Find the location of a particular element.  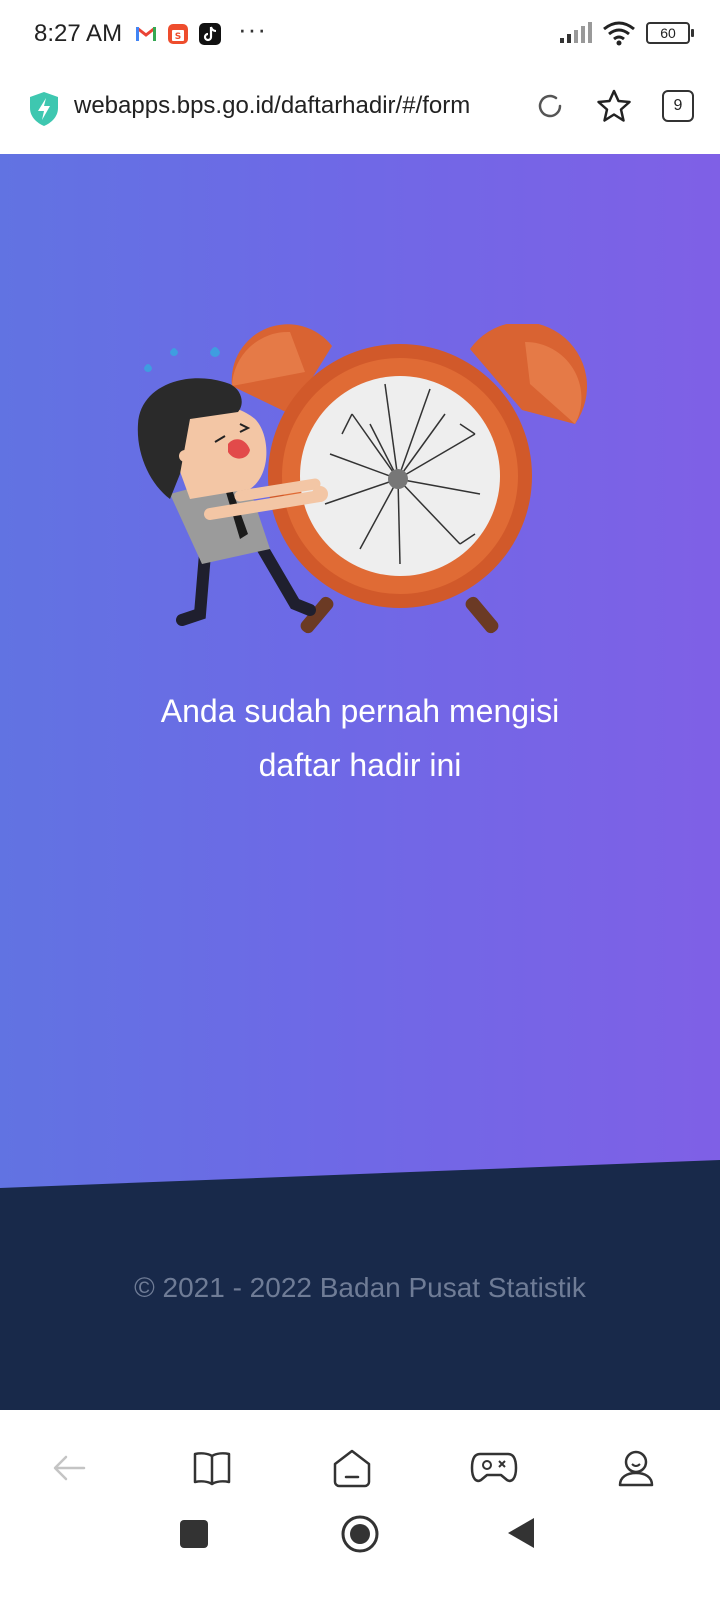

tiktok-icon is located at coordinates (210, 34).